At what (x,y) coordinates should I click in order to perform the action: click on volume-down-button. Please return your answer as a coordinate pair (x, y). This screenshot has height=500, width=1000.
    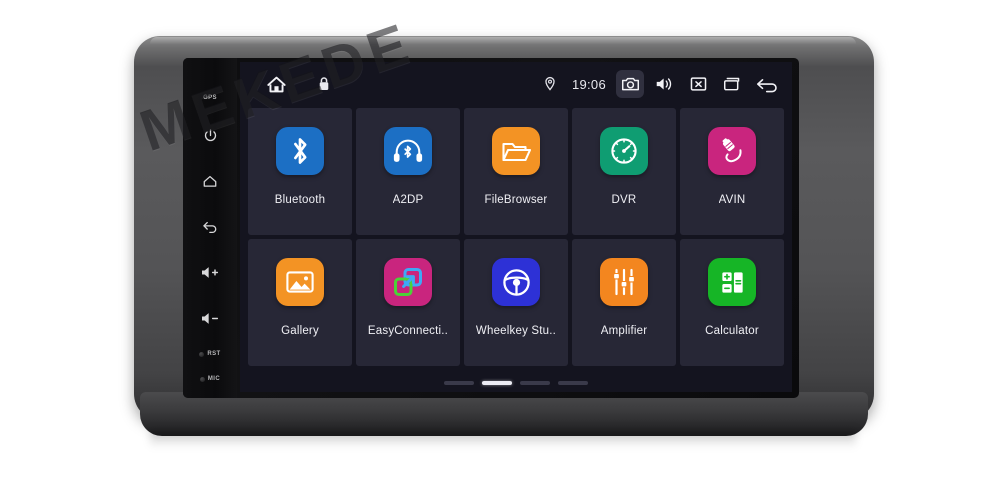
    Looking at the image, I should click on (210, 318).